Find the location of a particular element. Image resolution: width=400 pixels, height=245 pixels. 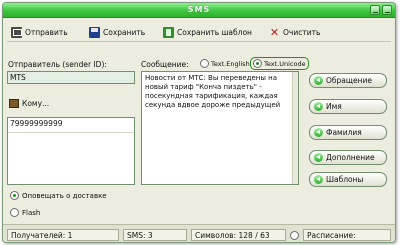

delivery-notify-checkbox: Оповещать о доставке is located at coordinates (58, 195).